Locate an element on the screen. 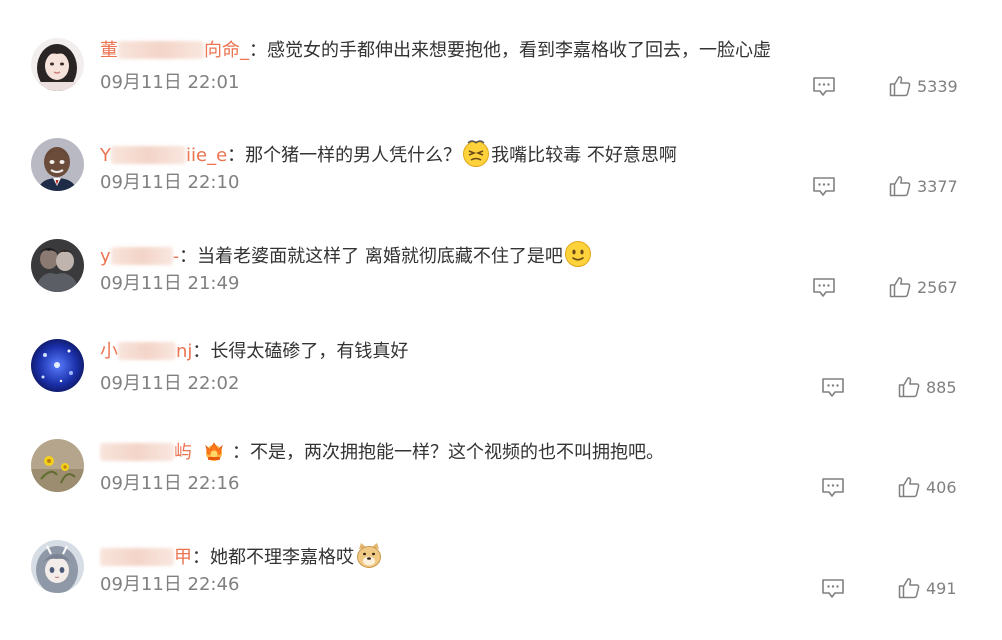 This screenshot has width=1002, height=640. comment-time: 09月11日 22:16 is located at coordinates (170, 483).